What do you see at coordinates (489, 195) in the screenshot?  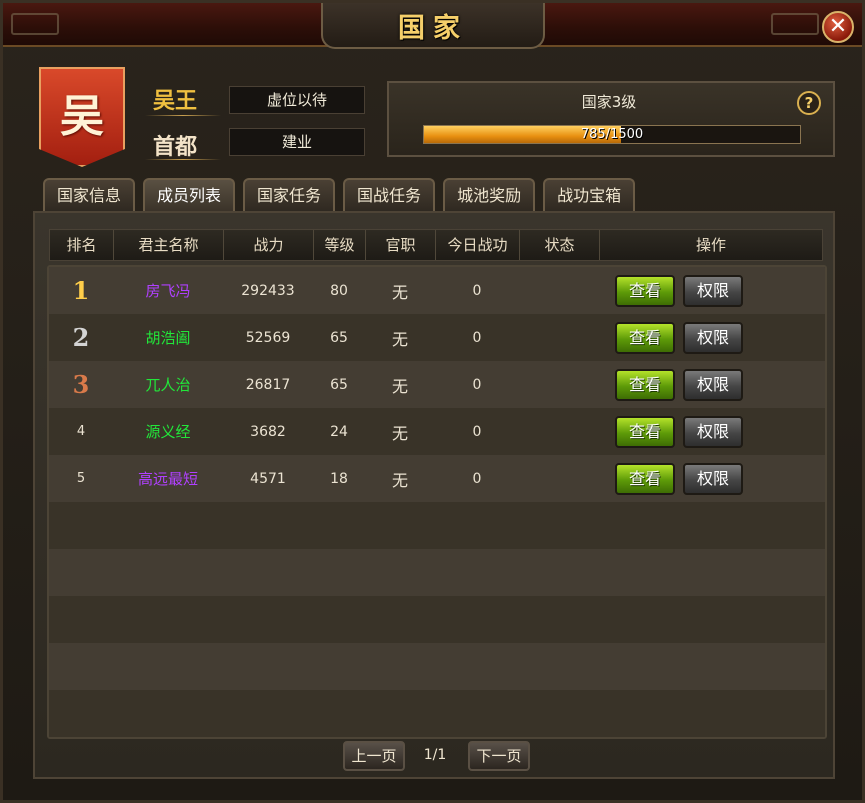 I see `tab-city-rewards: 城池奖励` at bounding box center [489, 195].